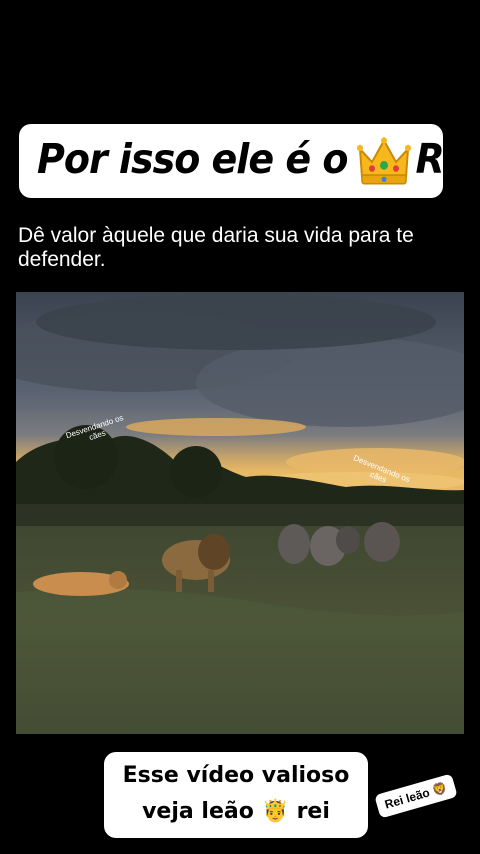  I want to click on title-text: Por isso ele é o REI, so click(258, 161).